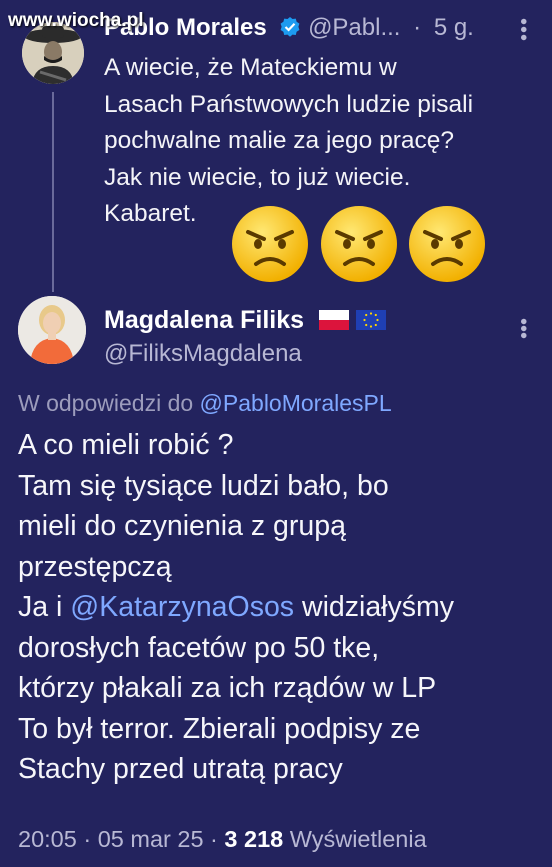  What do you see at coordinates (53, 192) in the screenshot?
I see `thread-line` at bounding box center [53, 192].